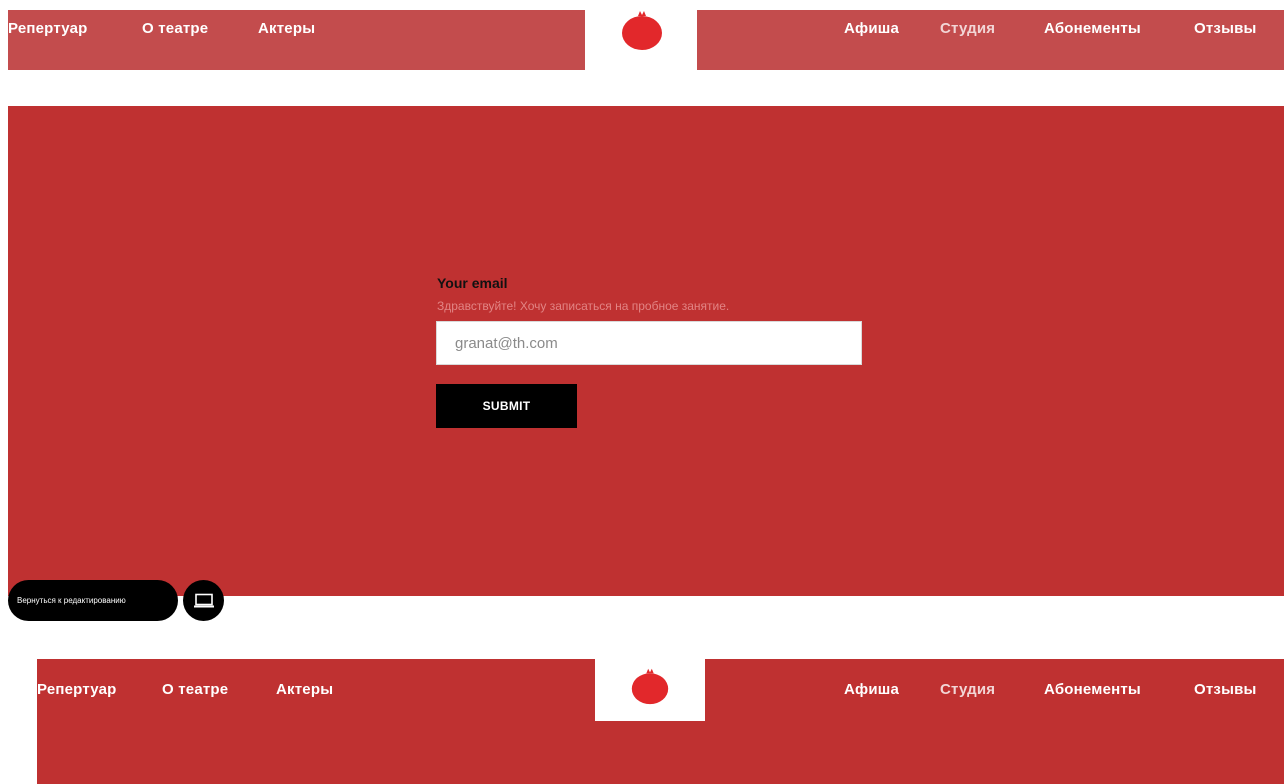  I want to click on email-label: Your email, so click(472, 283).